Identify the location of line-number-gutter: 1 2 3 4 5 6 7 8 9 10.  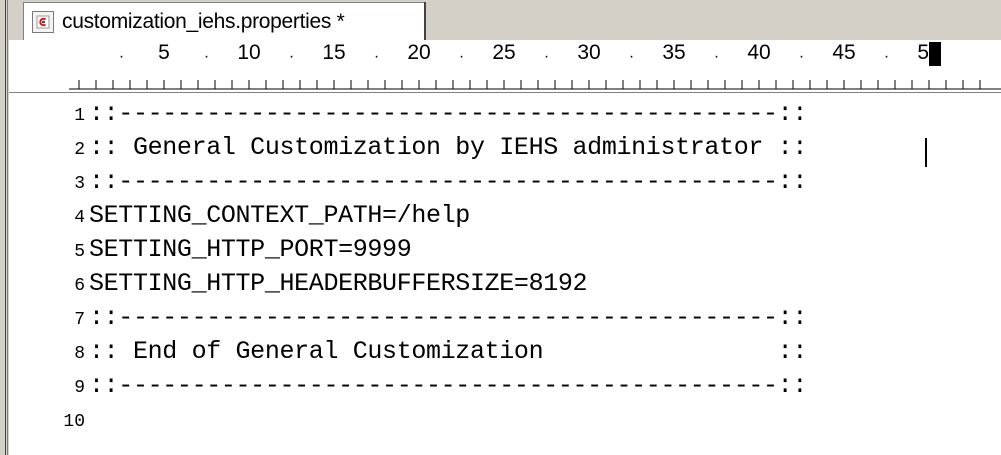
(47, 274).